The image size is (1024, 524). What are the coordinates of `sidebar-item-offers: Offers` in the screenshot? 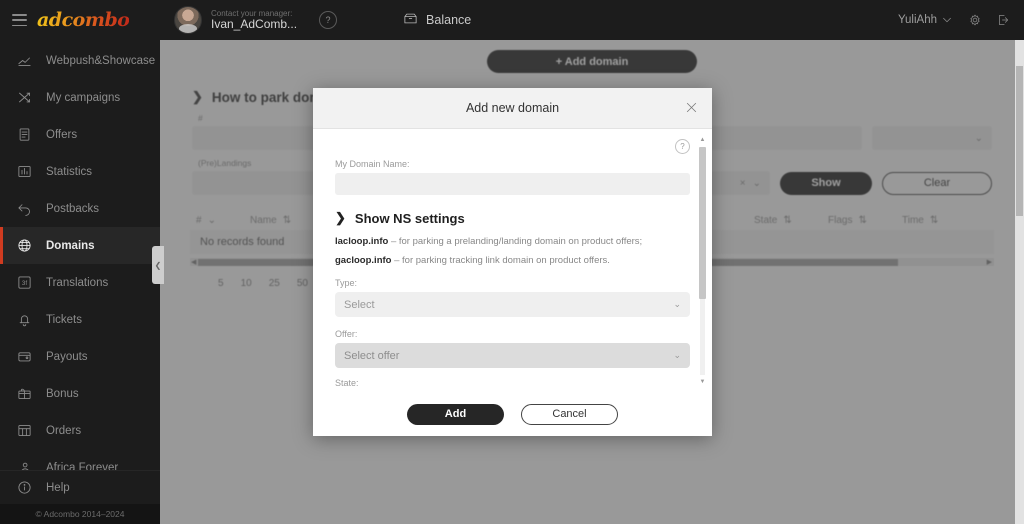 It's located at (80, 134).